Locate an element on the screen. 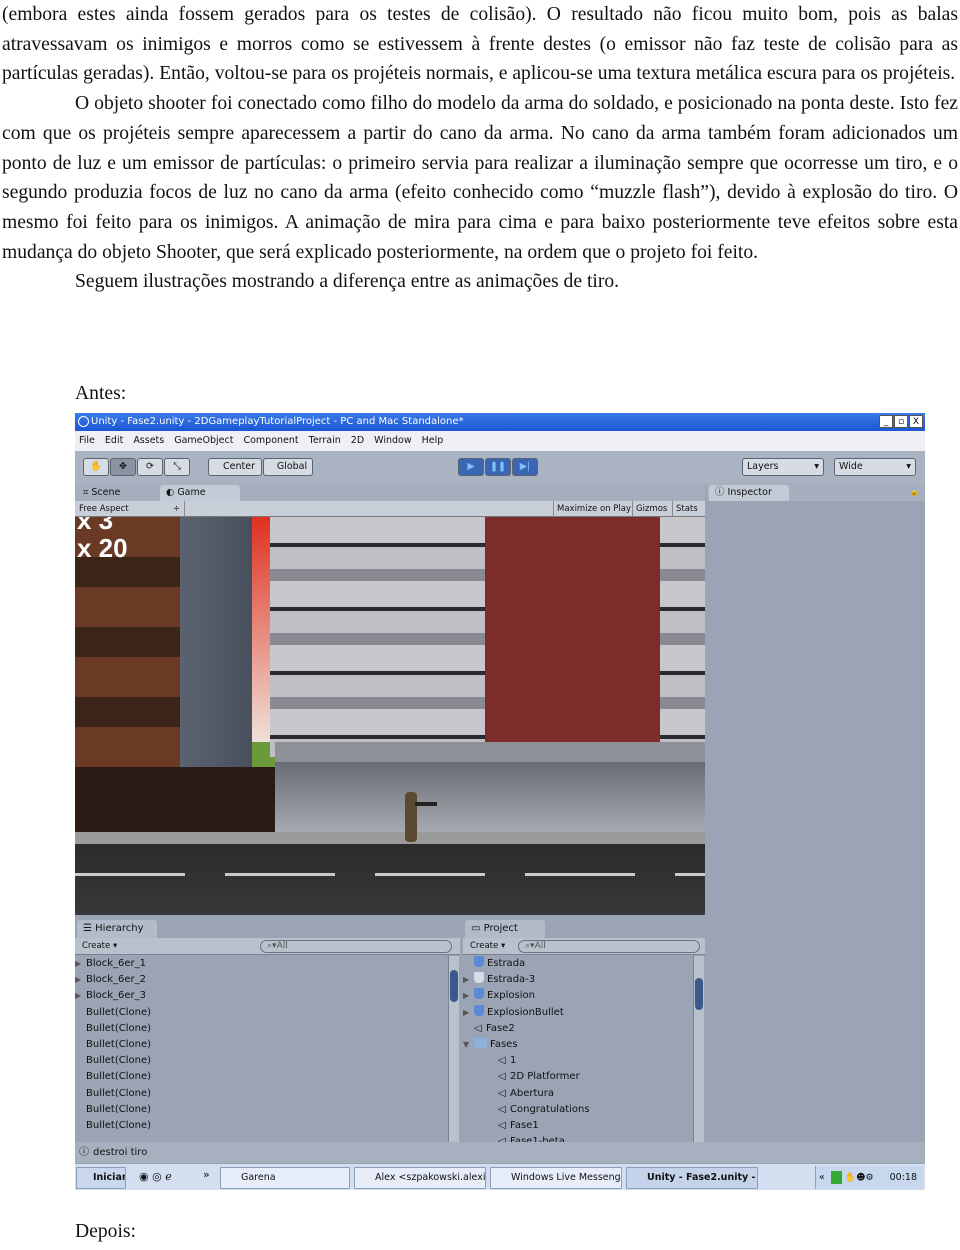 Image resolution: width=960 pixels, height=1250 pixels. move-tool-icon: ✥ is located at coordinates (123, 467).